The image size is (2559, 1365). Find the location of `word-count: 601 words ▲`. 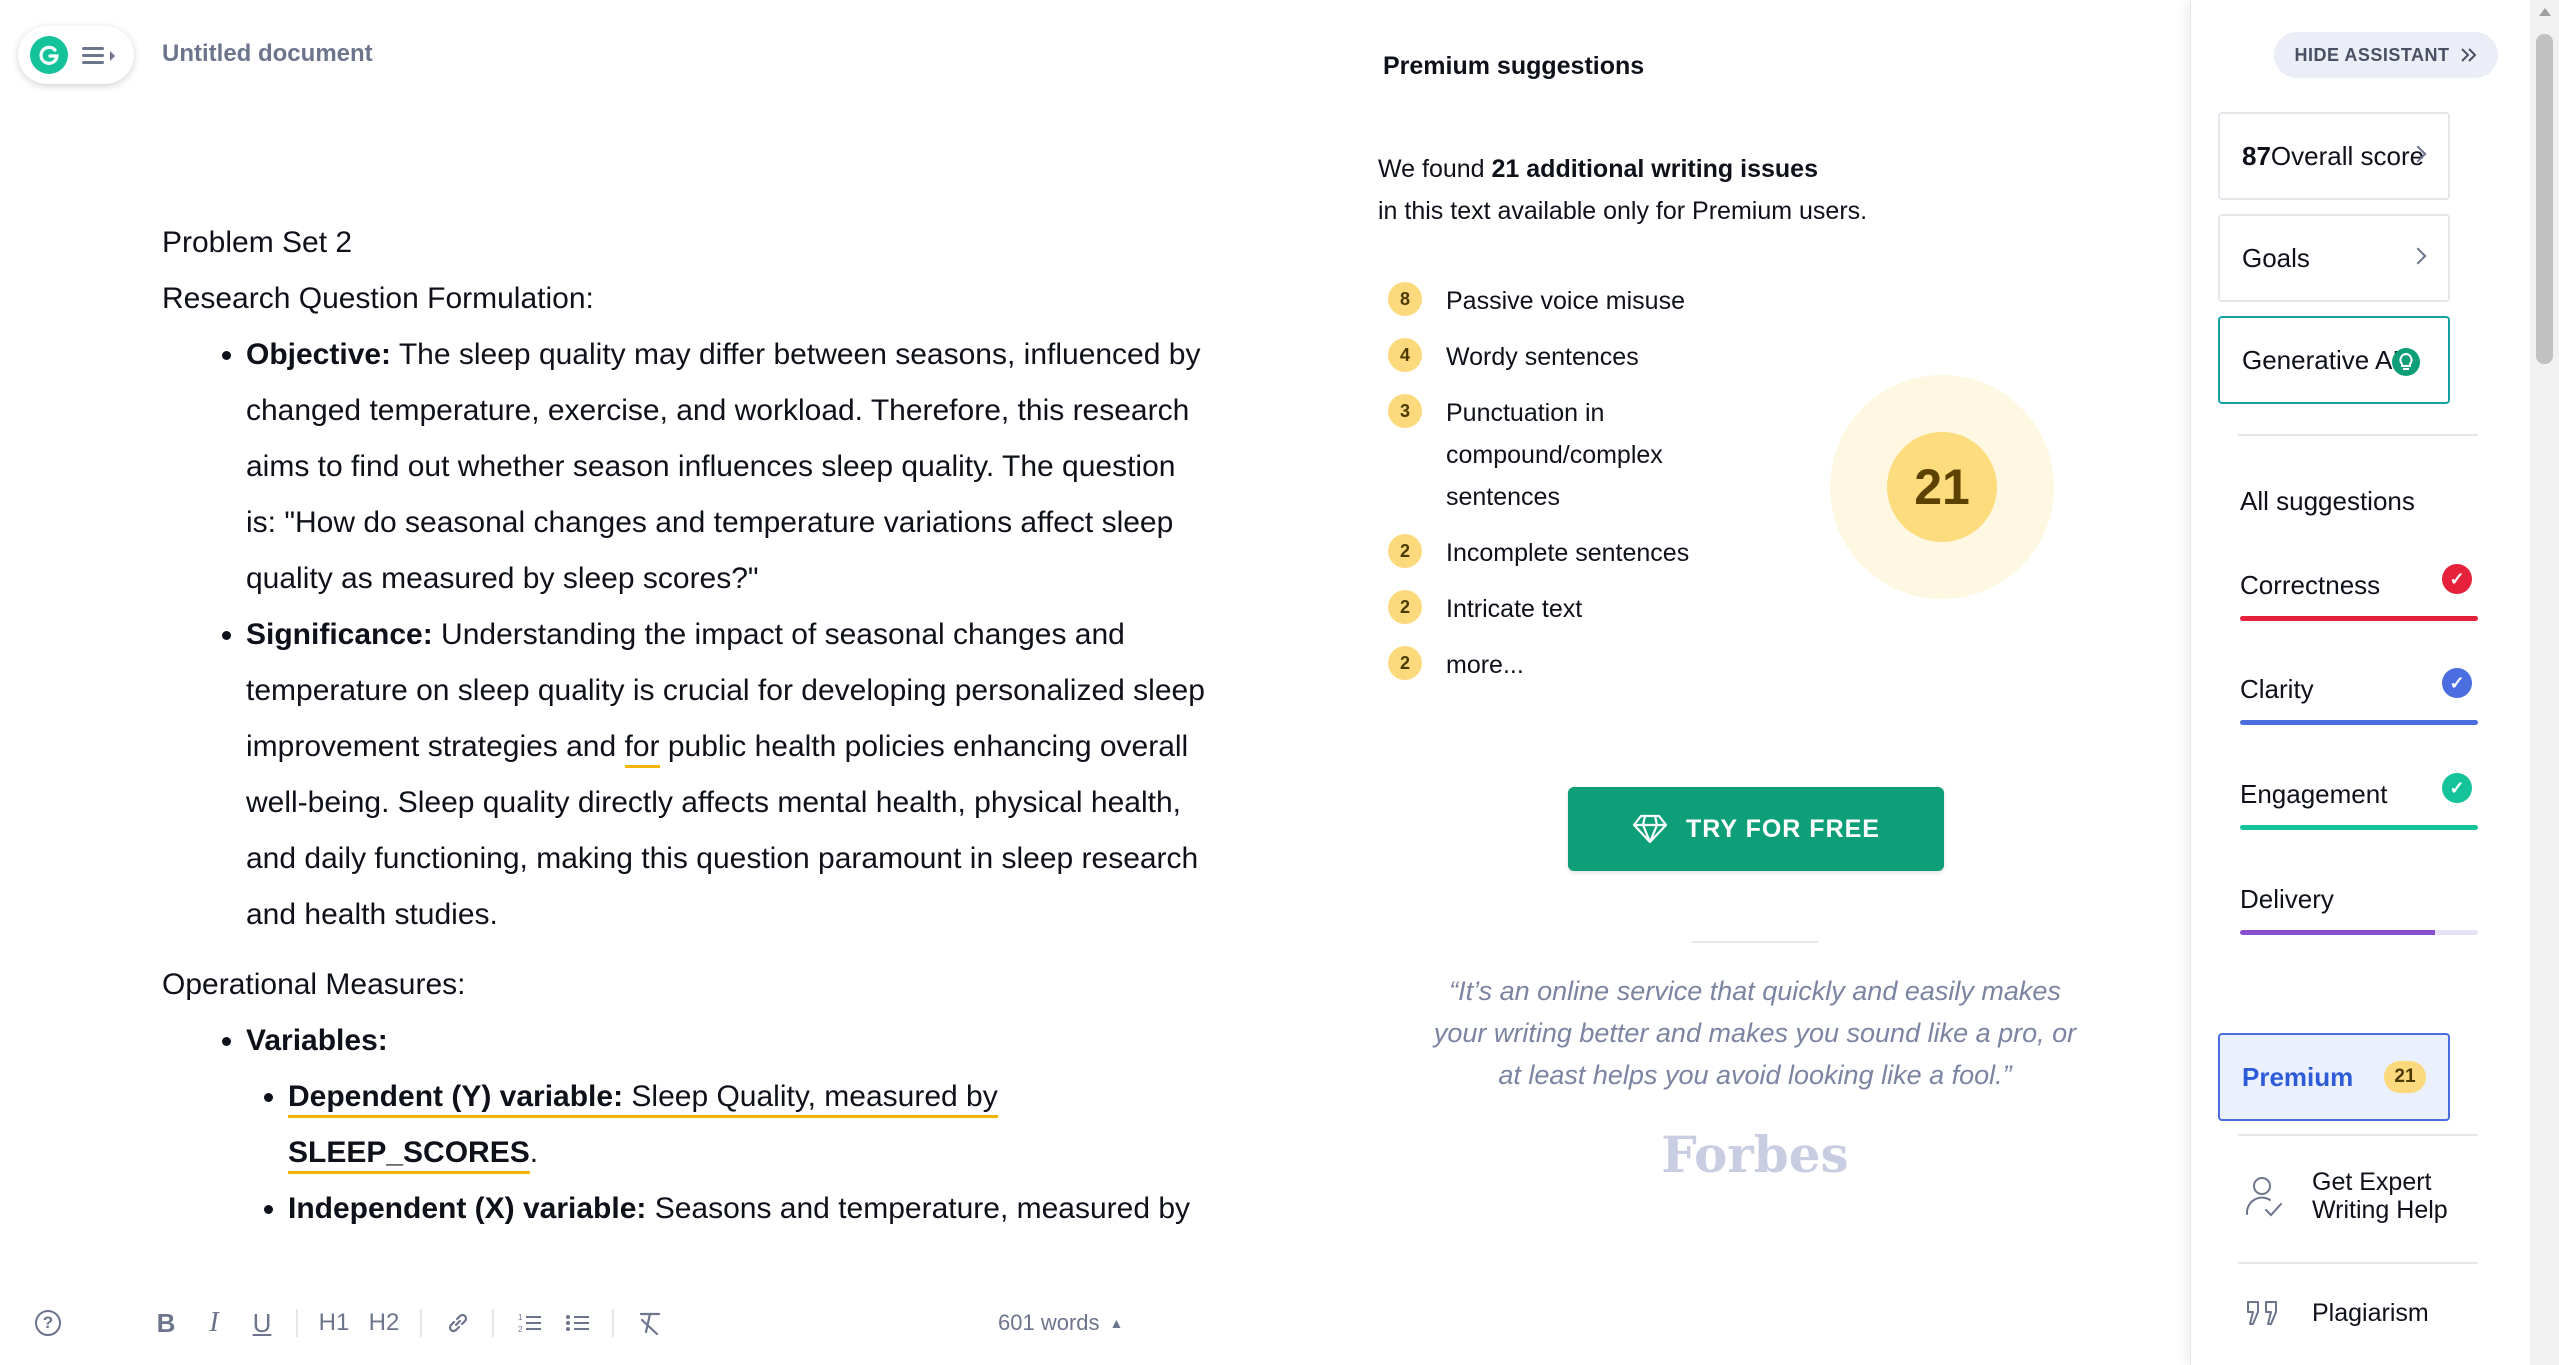

word-count: 601 words ▲ is located at coordinates (1060, 1323).